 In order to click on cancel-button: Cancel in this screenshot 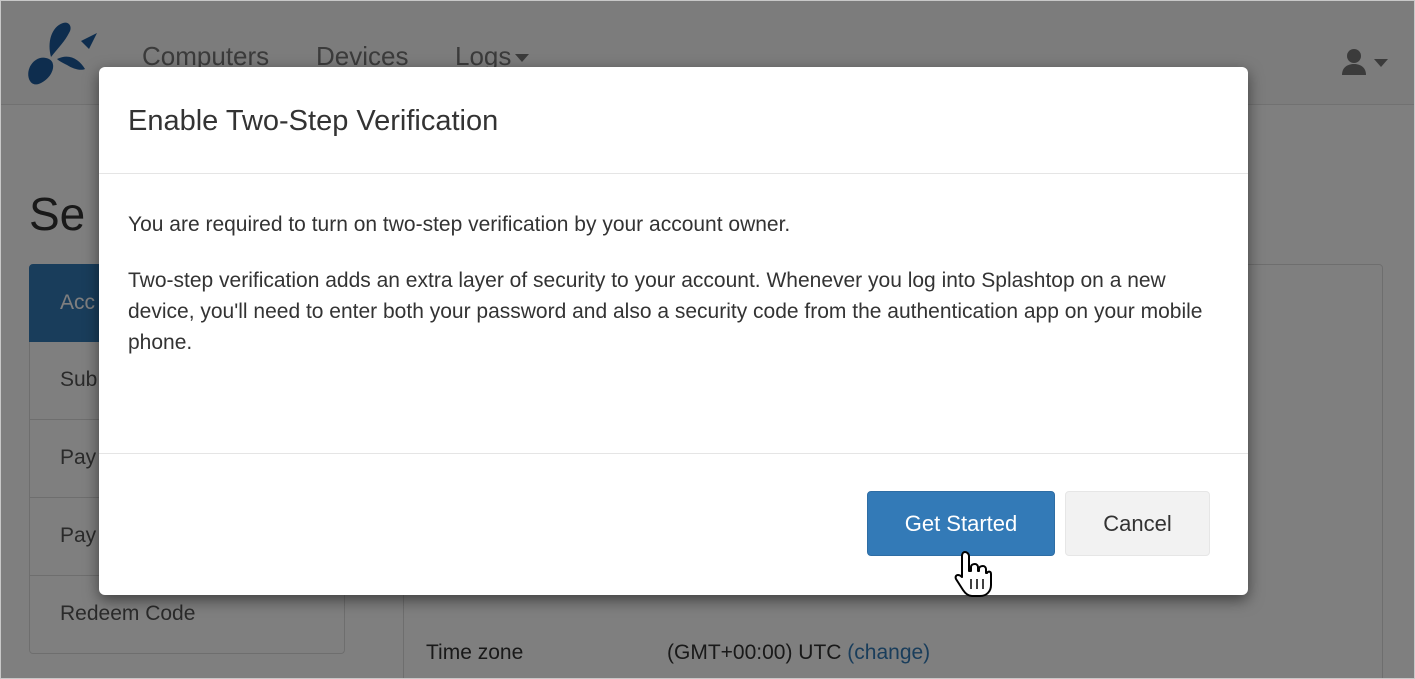, I will do `click(1137, 523)`.